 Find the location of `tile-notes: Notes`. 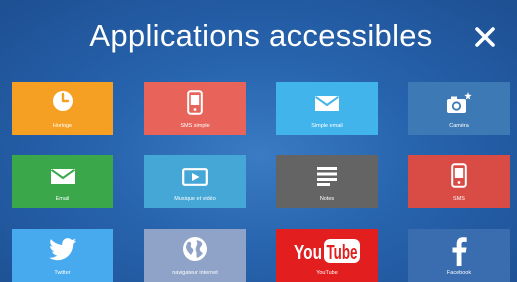

tile-notes: Notes is located at coordinates (327, 181).